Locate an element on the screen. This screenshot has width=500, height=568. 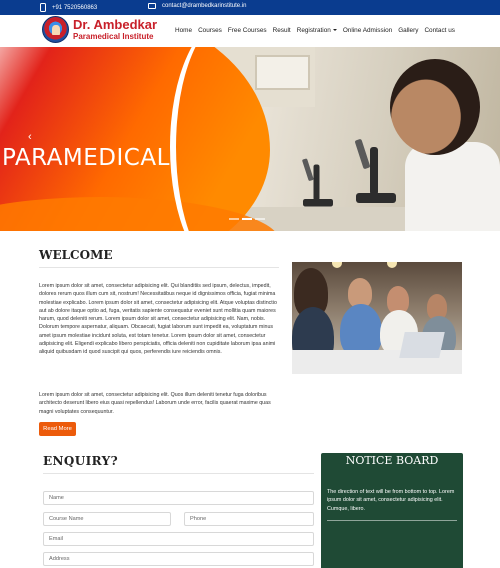
notice-divider is located at coordinates (392, 520).